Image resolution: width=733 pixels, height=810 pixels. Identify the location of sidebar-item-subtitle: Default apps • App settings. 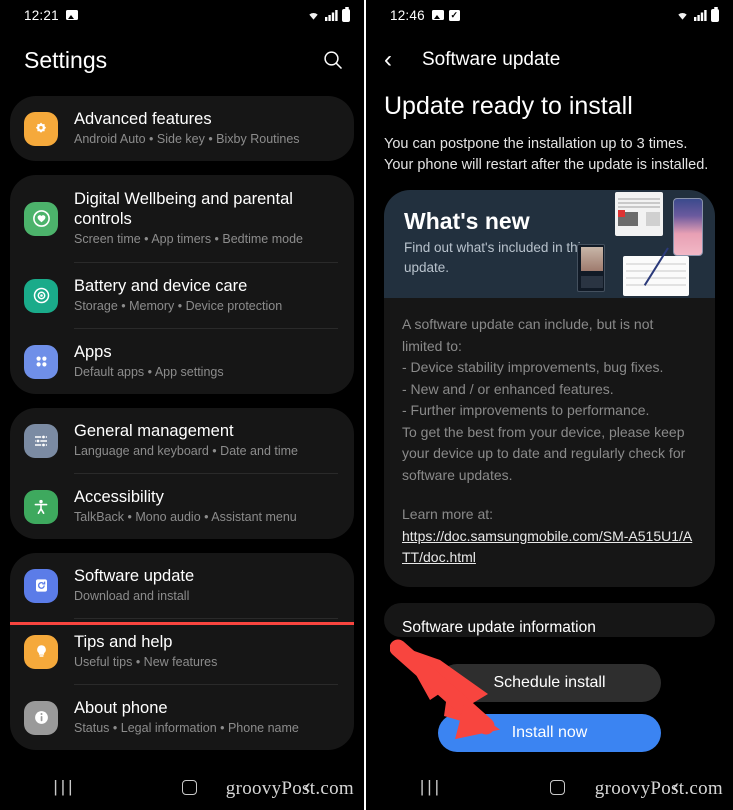
(149, 372).